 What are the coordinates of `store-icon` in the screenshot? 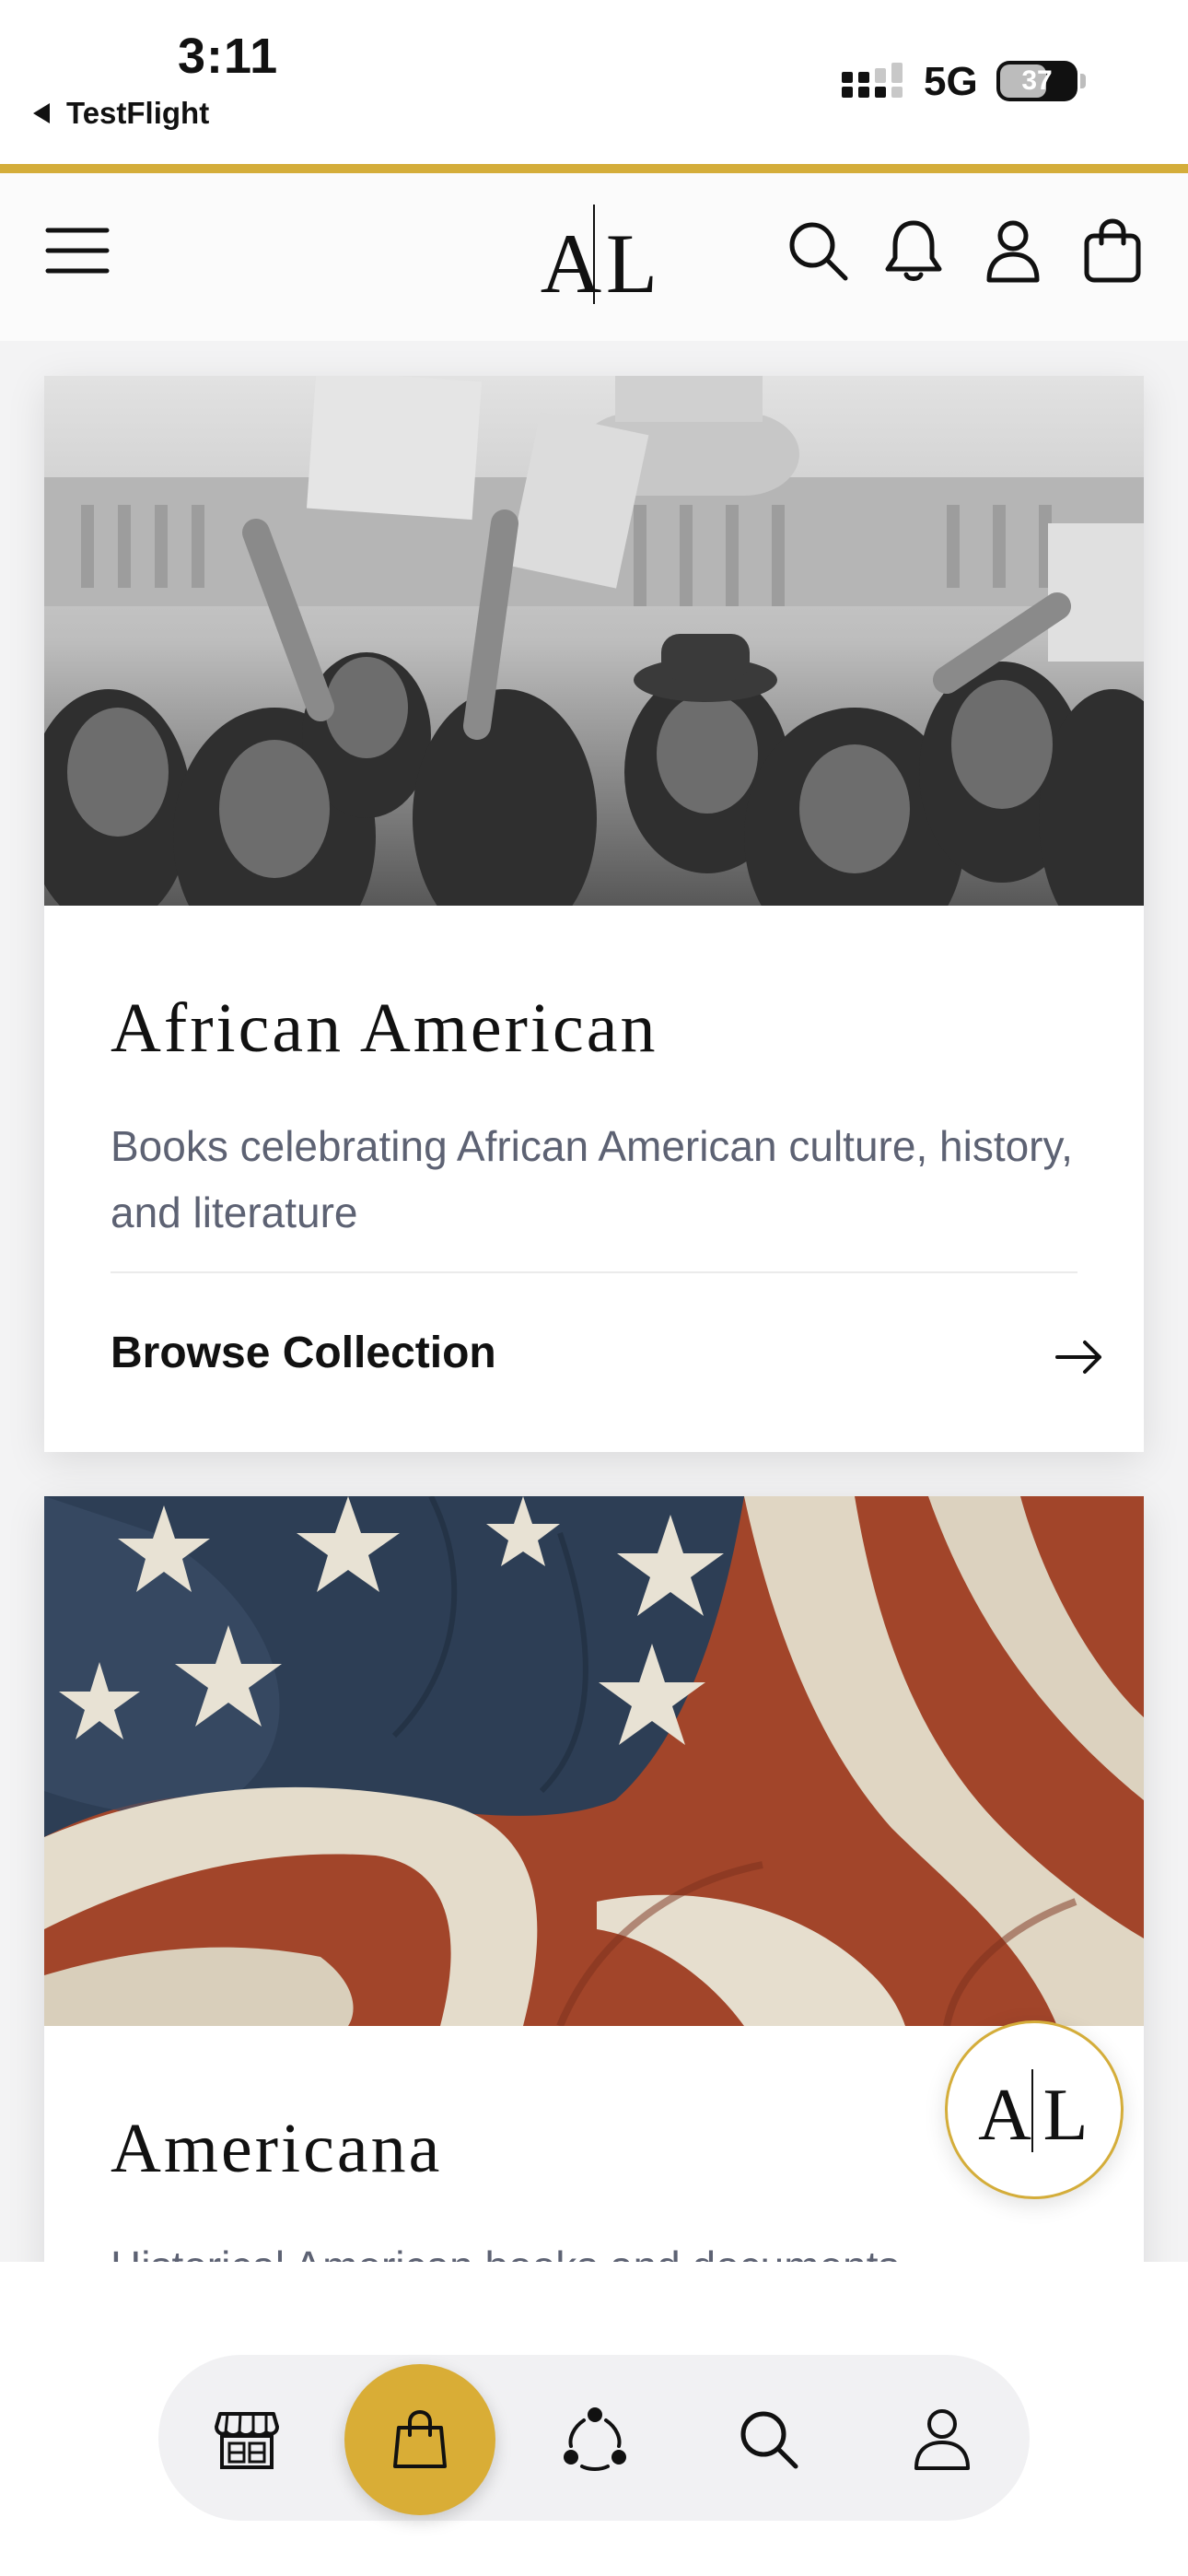 It's located at (247, 2440).